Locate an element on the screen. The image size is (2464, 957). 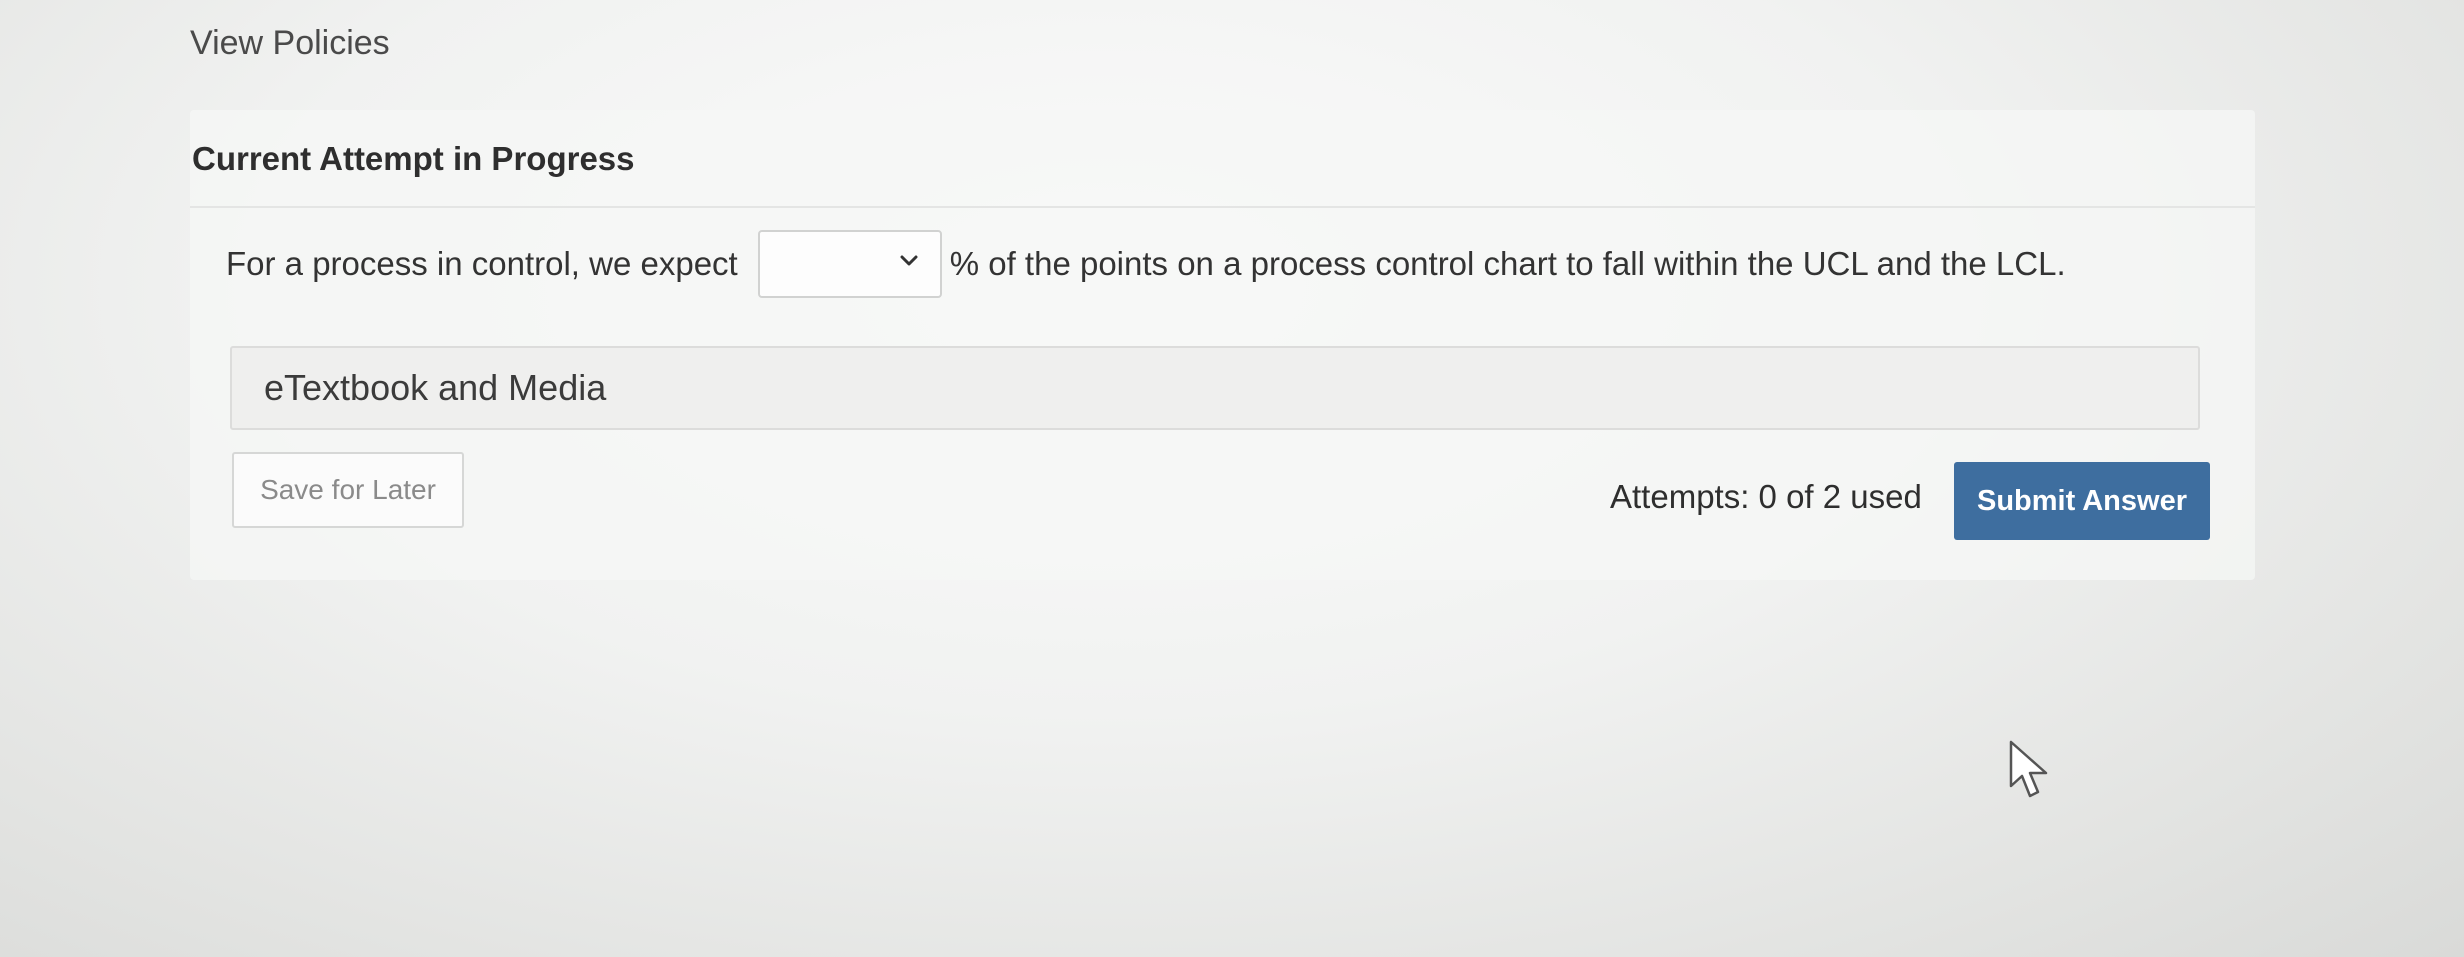
etextbook-media-toggle: eTextbook and Media is located at coordinates (1215, 388).